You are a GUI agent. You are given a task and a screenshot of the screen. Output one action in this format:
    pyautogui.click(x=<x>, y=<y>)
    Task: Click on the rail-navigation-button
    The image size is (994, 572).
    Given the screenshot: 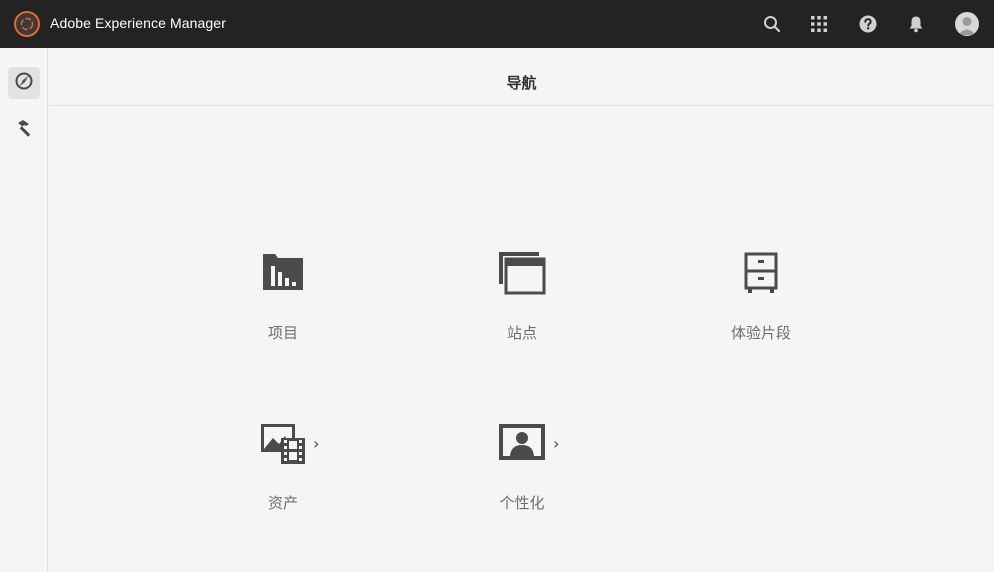 What is the action you would take?
    pyautogui.click(x=24, y=83)
    